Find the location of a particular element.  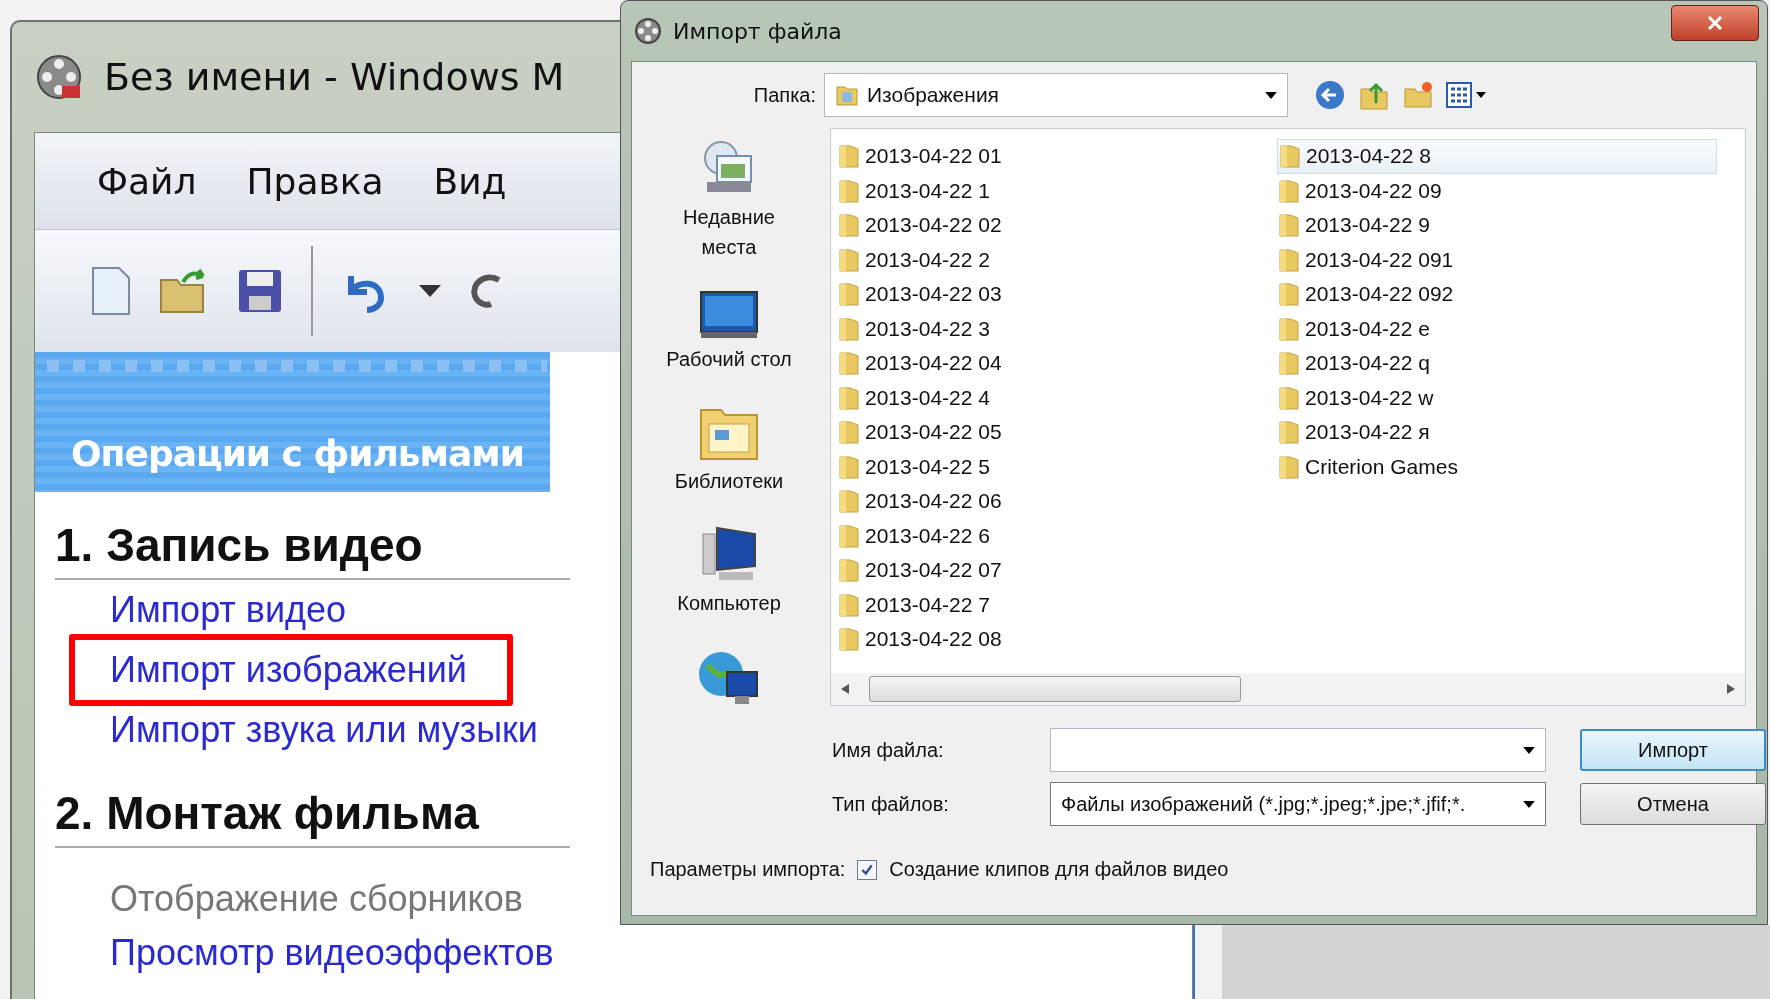

checkbox-label: Создание клипов для файлов видео is located at coordinates (1059, 869).